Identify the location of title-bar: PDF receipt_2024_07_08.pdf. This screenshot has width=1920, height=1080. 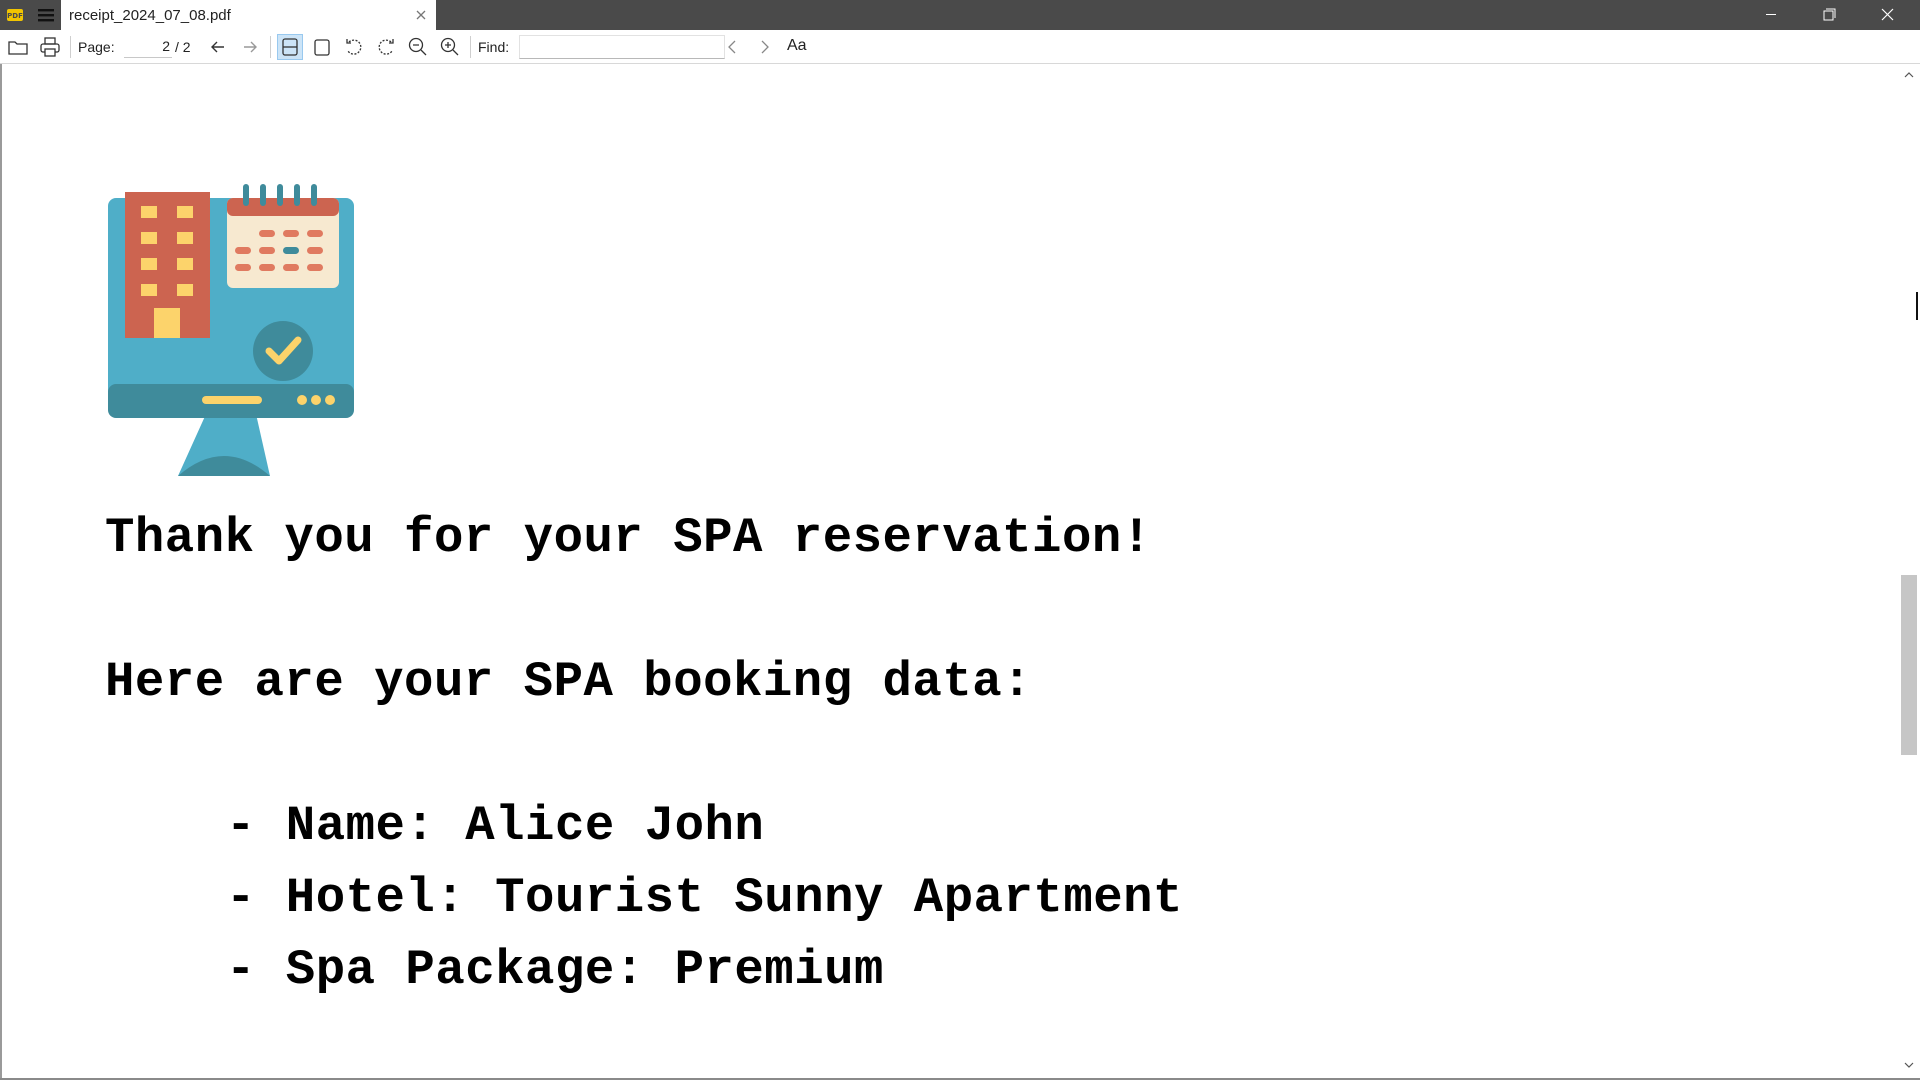
(960, 15).